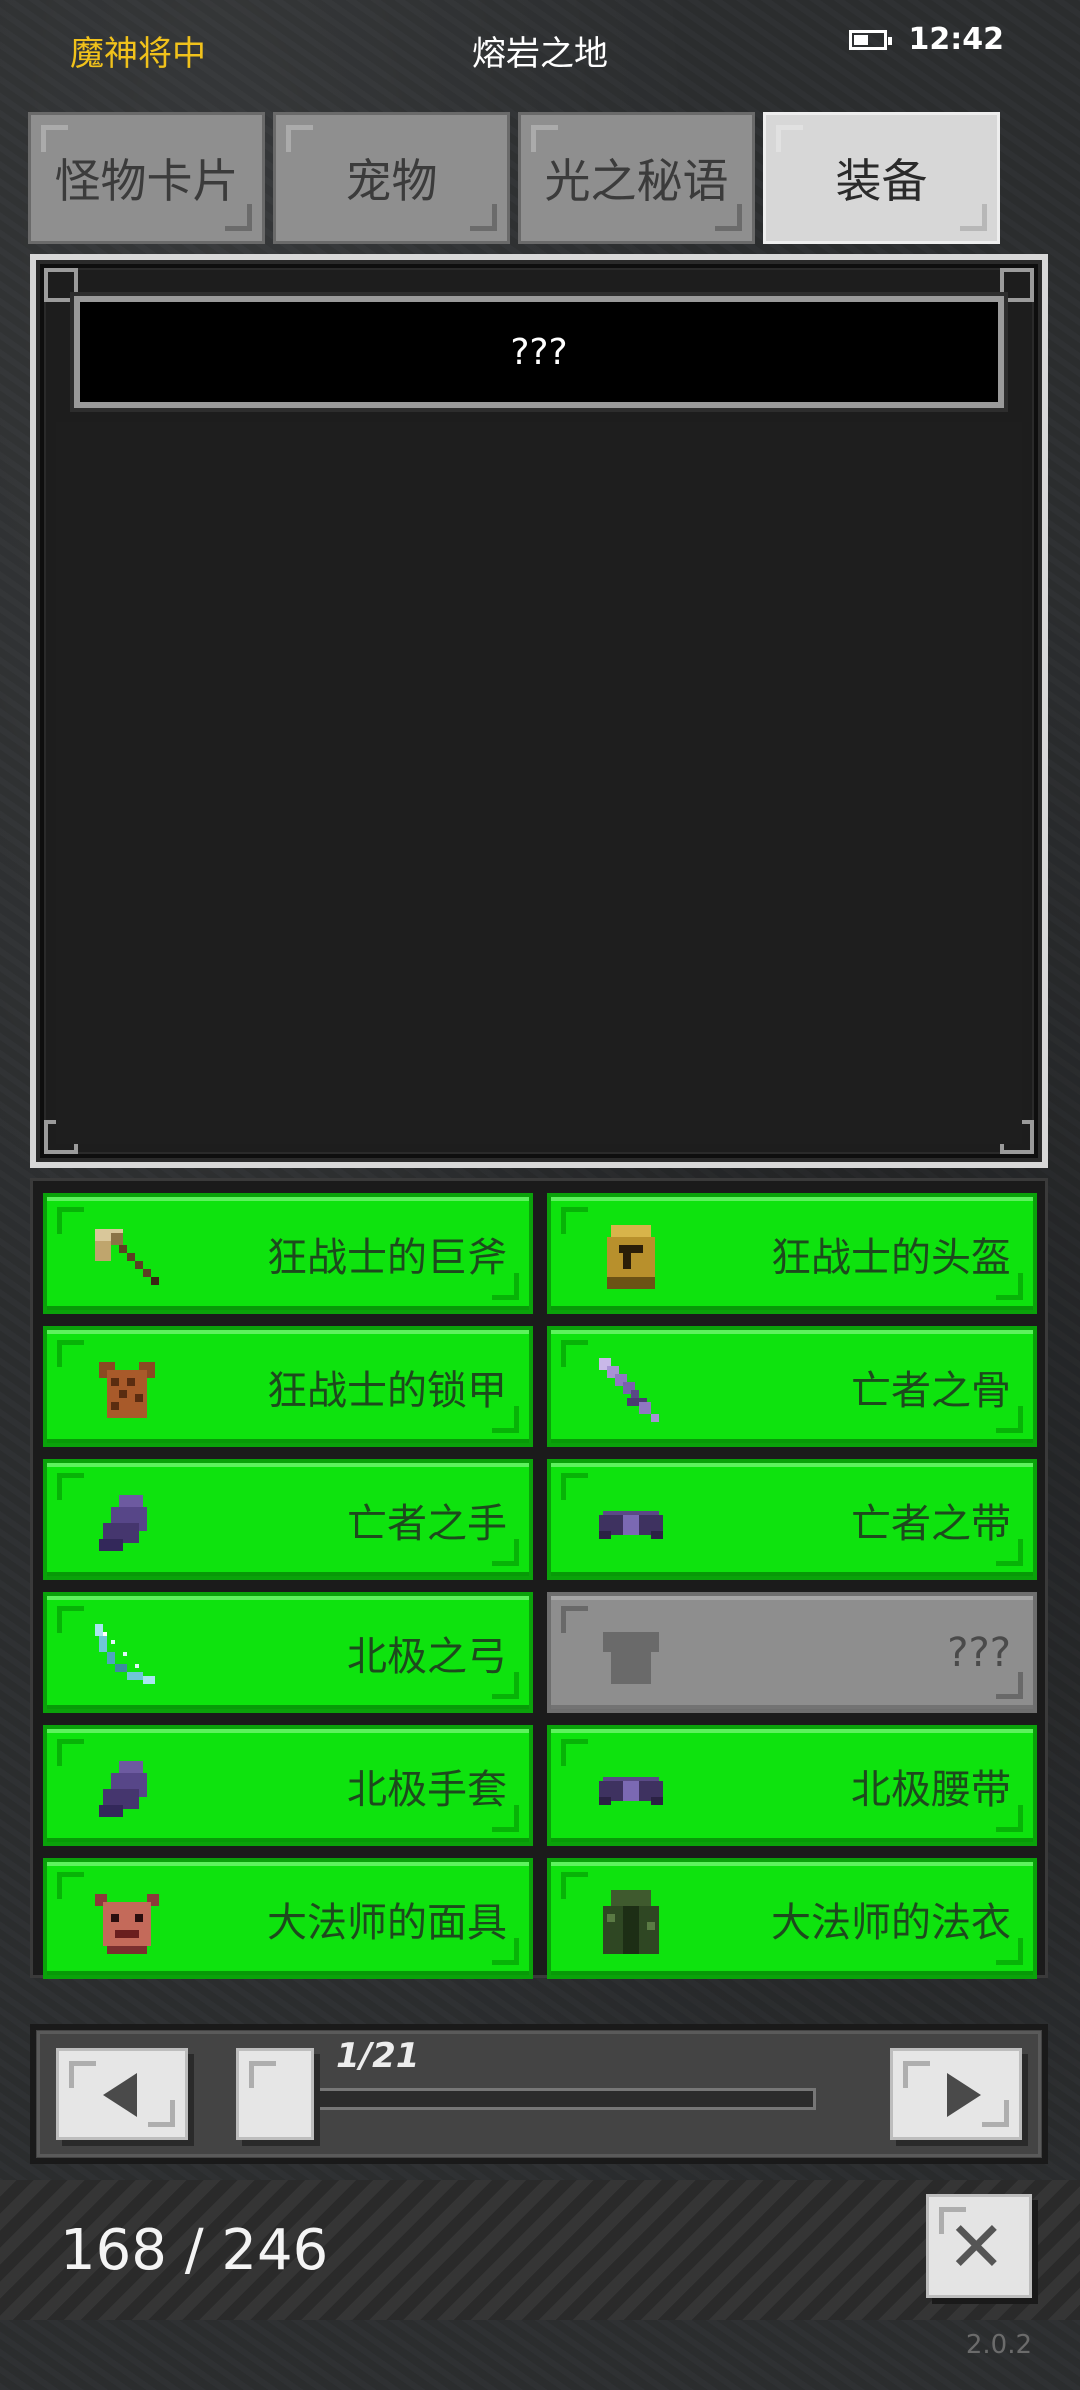 The width and height of the screenshot is (1080, 2390). I want to click on armor-icon, so click(127, 1390).